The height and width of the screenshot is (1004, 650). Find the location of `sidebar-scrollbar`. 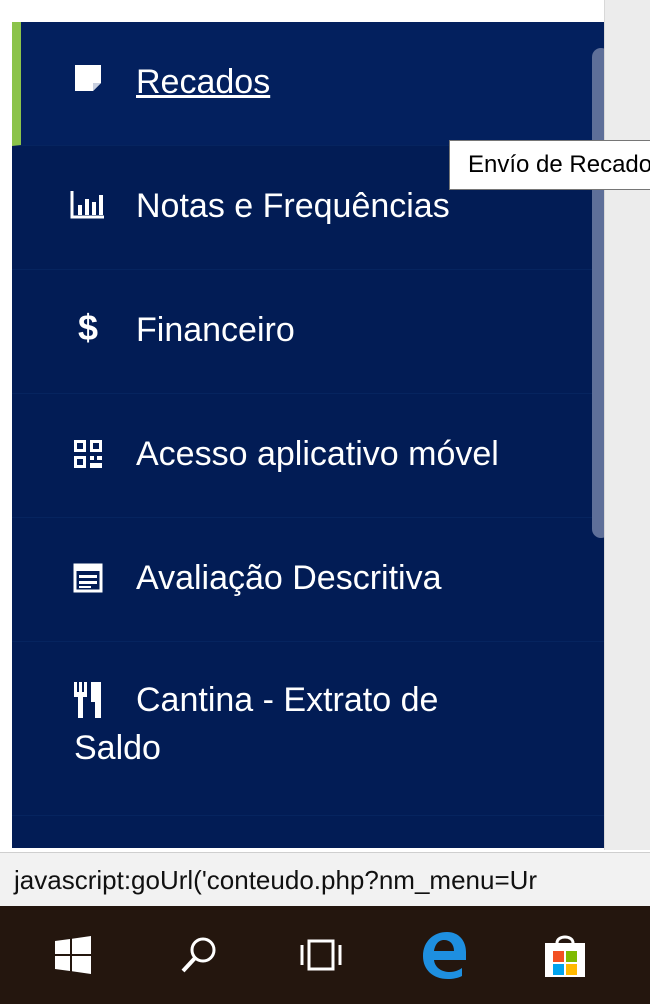

sidebar-scrollbar is located at coordinates (598, 293).